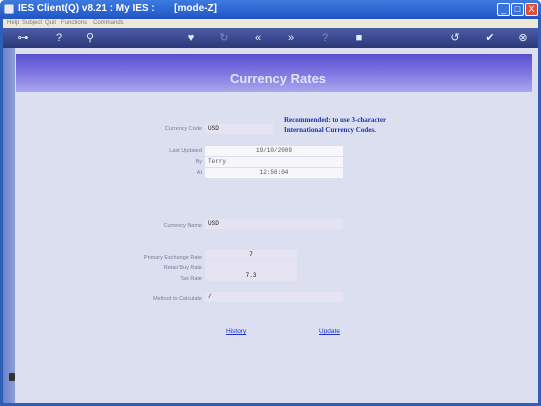  What do you see at coordinates (251, 276) in the screenshot?
I see `tax-rate-field: 7.3` at bounding box center [251, 276].